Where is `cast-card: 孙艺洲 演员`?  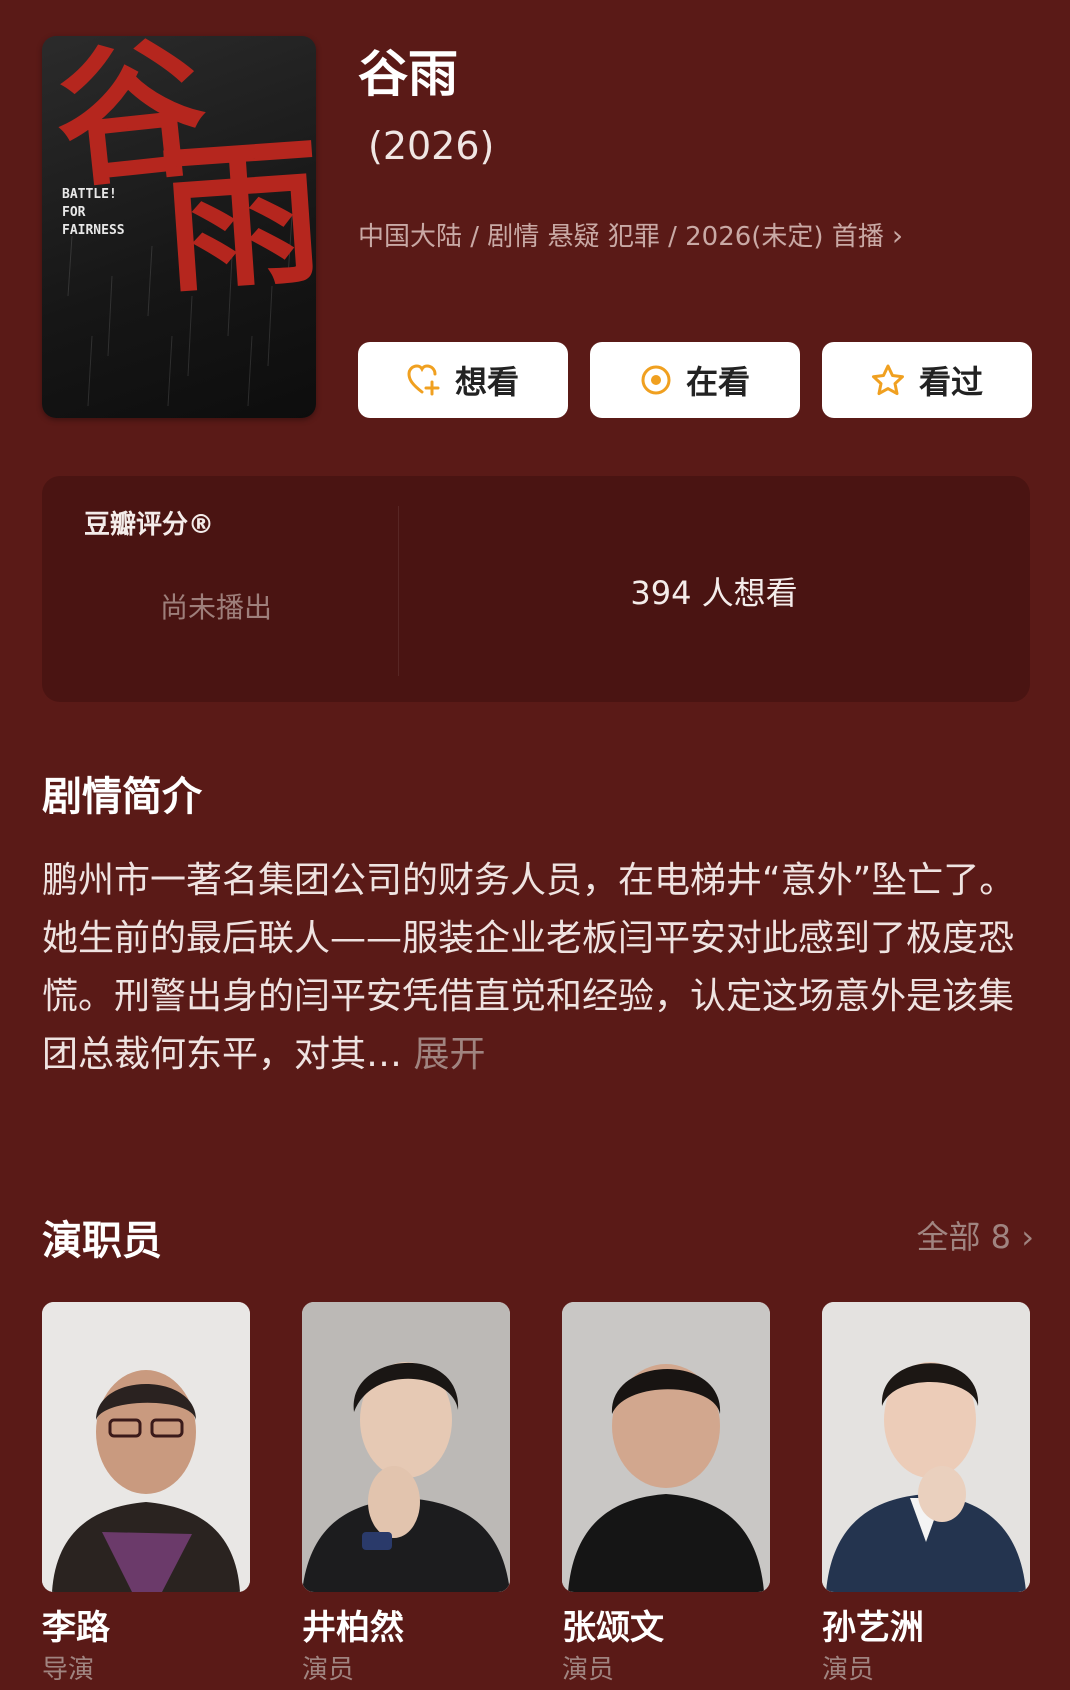 cast-card: 孙艺洲 演员 is located at coordinates (926, 1496).